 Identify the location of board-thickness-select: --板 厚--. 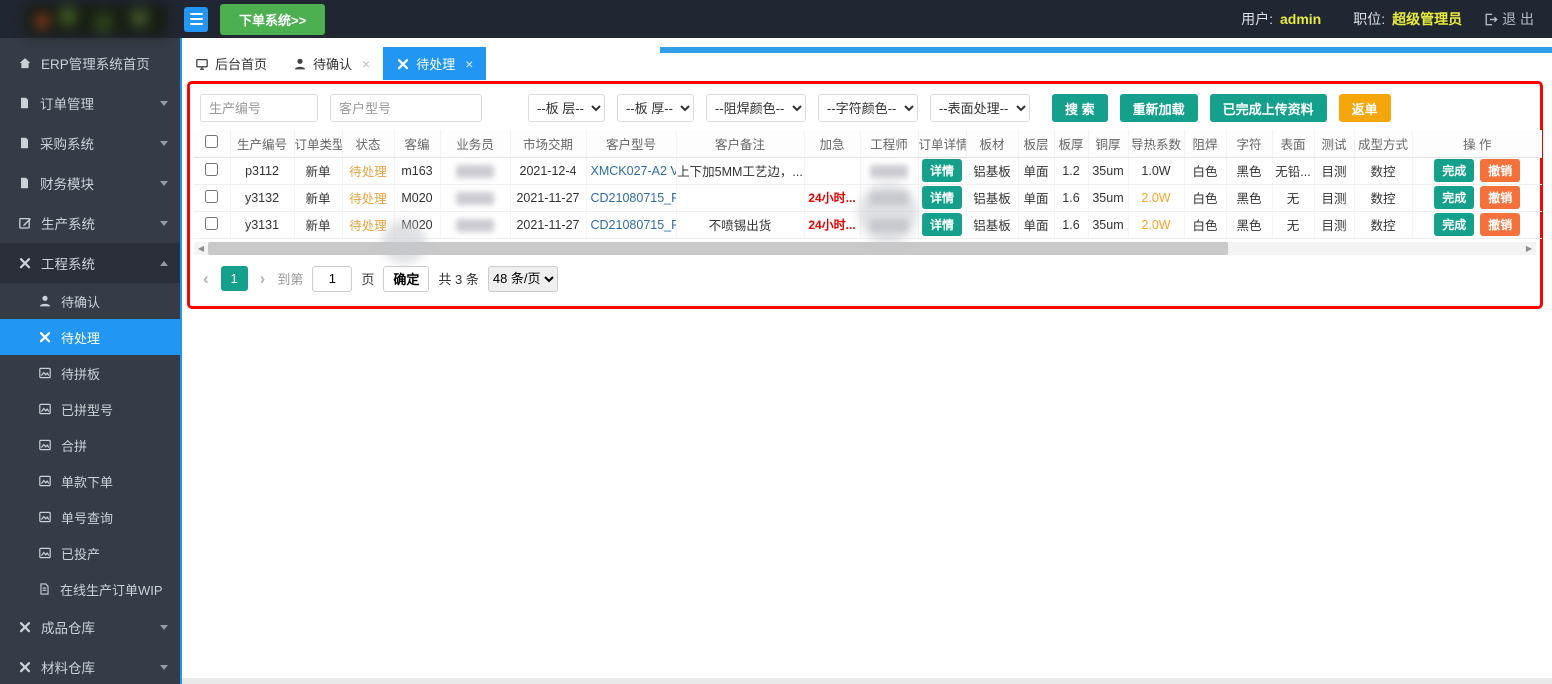
(655, 108).